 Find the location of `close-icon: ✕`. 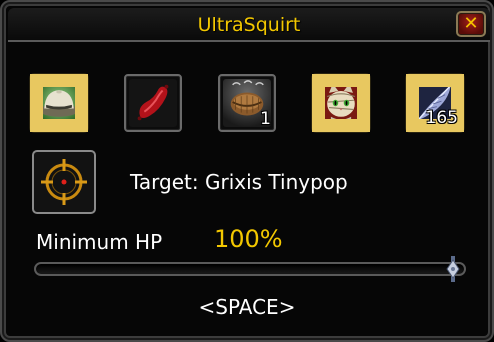

close-icon: ✕ is located at coordinates (471, 23).